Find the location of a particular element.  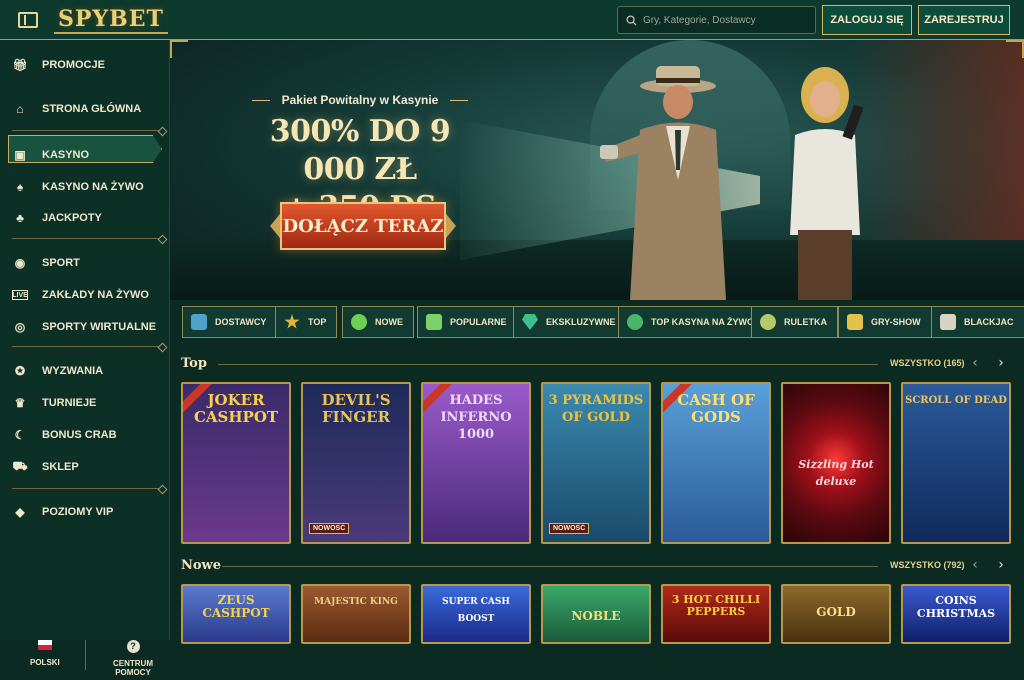

search-input is located at coordinates (723, 20).